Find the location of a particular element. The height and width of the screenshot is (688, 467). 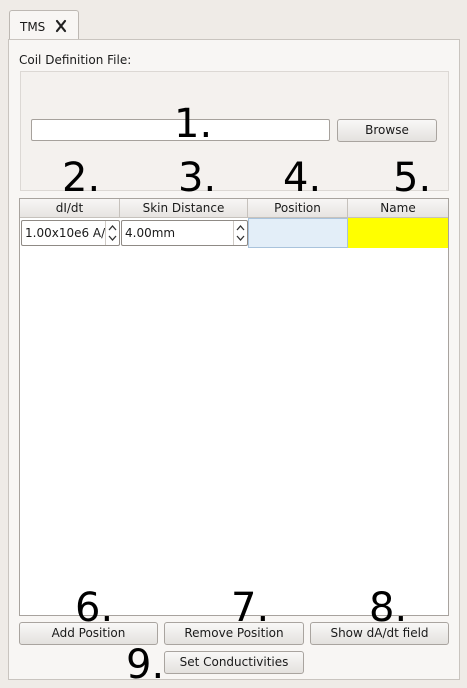

header-didt: dI/dt is located at coordinates (70, 208).